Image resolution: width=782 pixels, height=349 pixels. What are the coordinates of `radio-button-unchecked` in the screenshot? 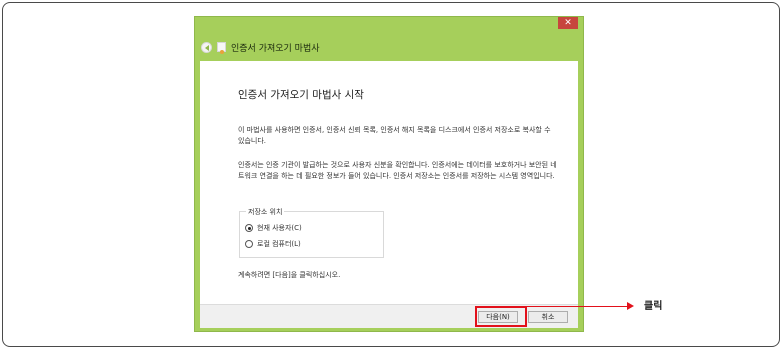 It's located at (249, 244).